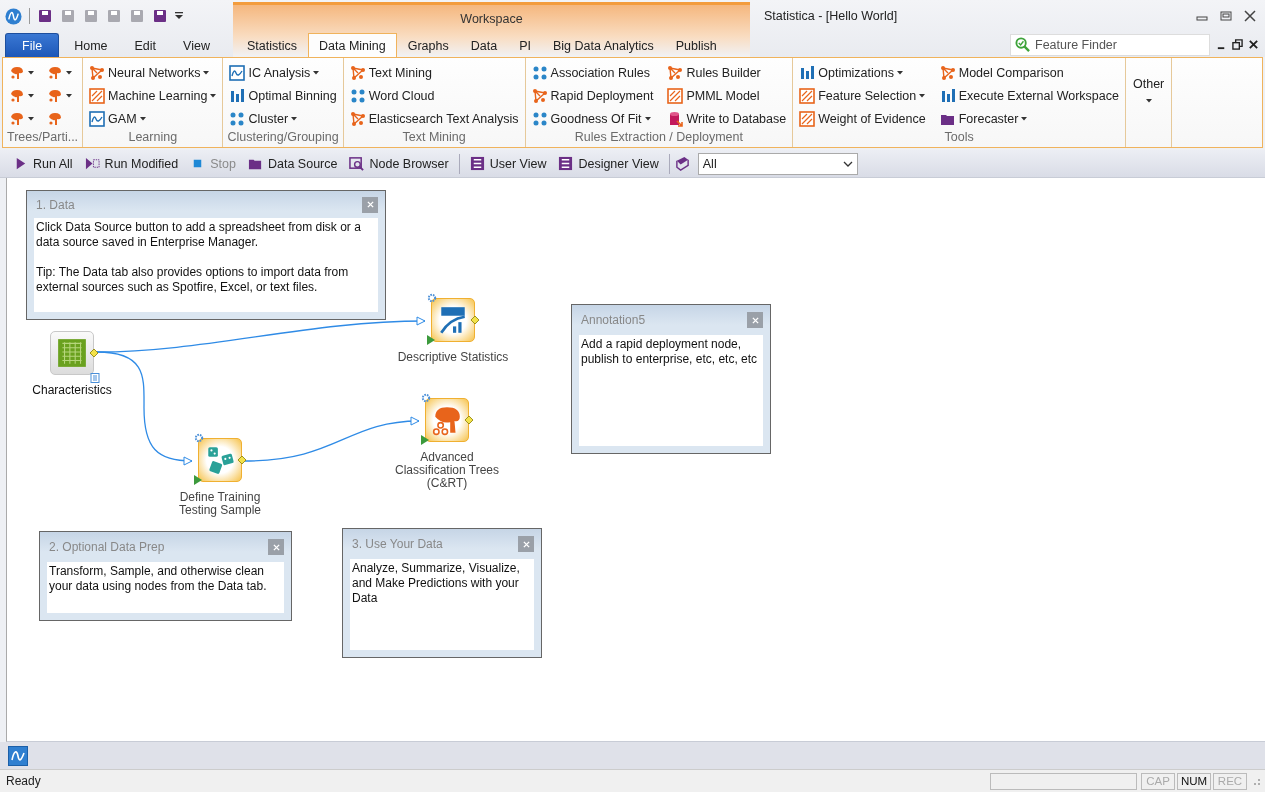 This screenshot has height=792, width=1265. I want to click on run-modified-icon, so click(92, 163).